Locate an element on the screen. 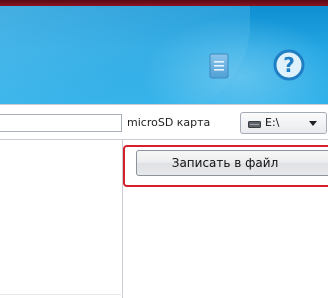 The width and height of the screenshot is (328, 298). help-button: ? is located at coordinates (289, 65).